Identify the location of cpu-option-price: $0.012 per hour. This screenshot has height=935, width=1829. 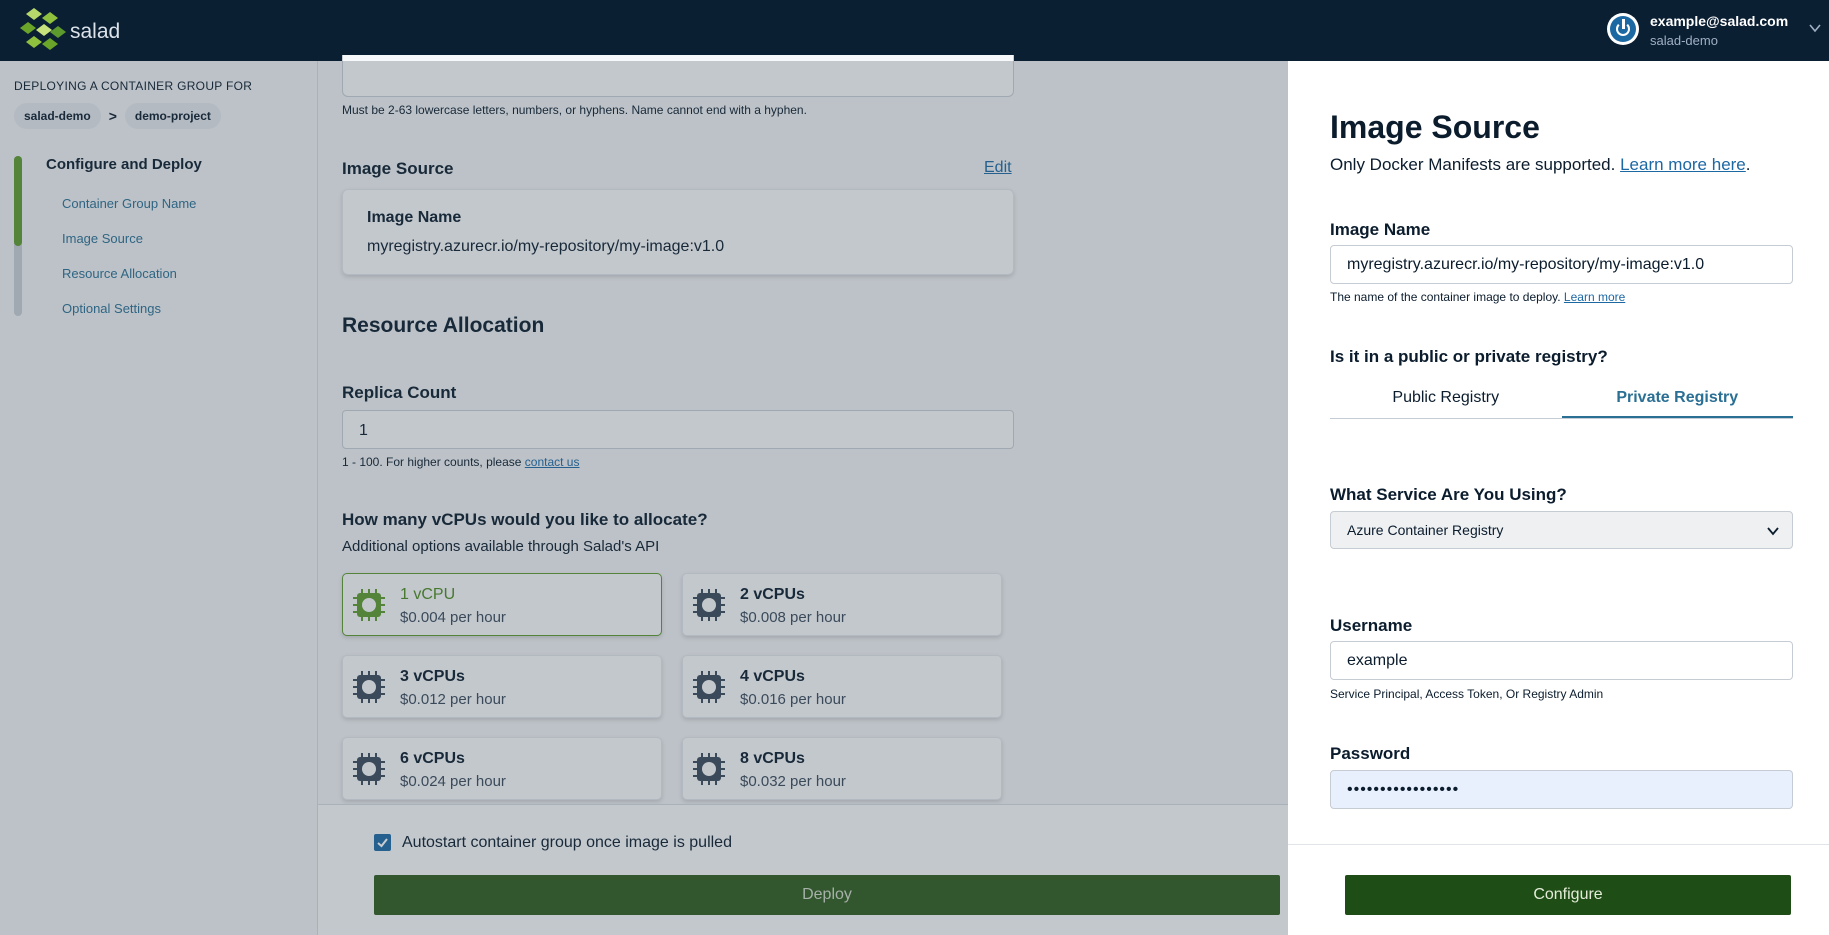
(453, 699).